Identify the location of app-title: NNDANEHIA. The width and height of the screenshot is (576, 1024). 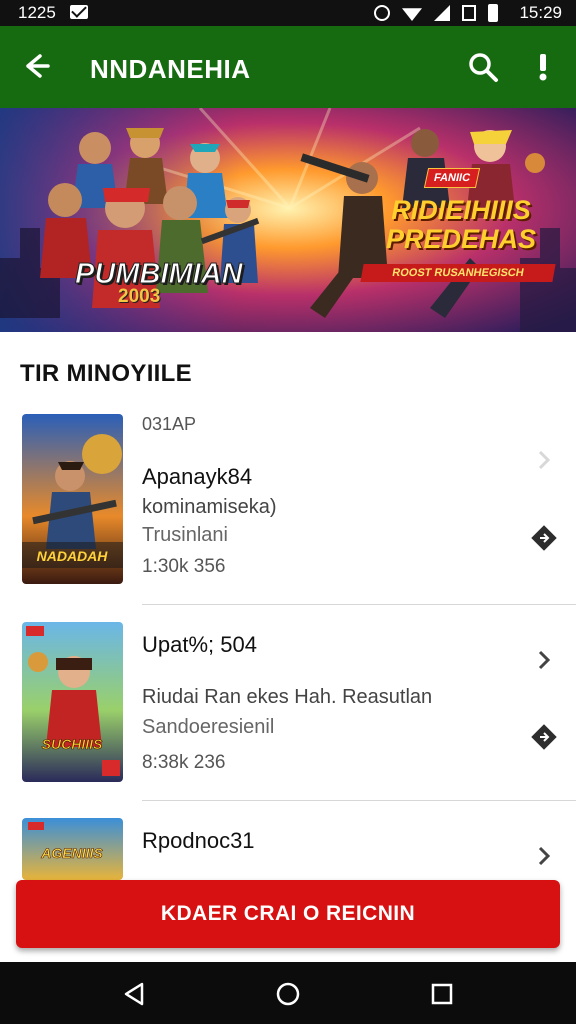
(170, 69).